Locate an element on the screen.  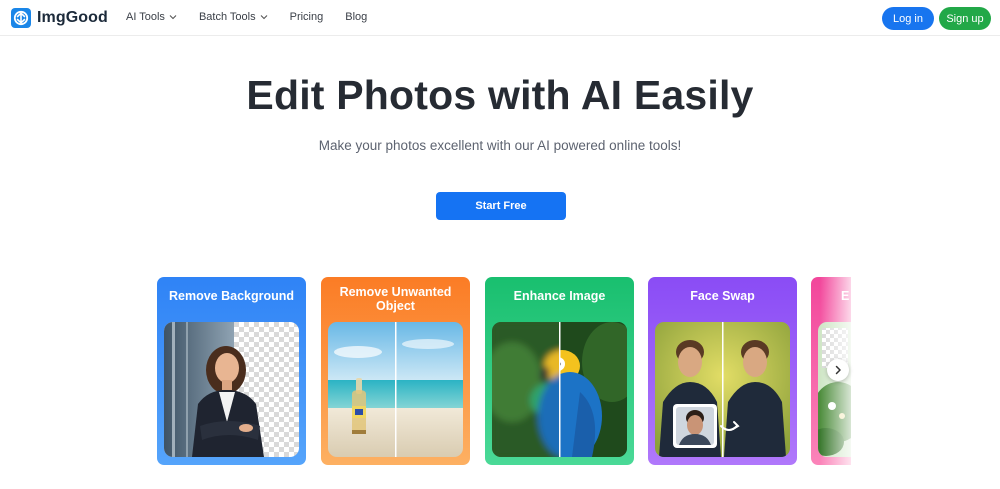
main-nav: AI Tools Batch Tools Pricing Blog is located at coordinates (246, 17).